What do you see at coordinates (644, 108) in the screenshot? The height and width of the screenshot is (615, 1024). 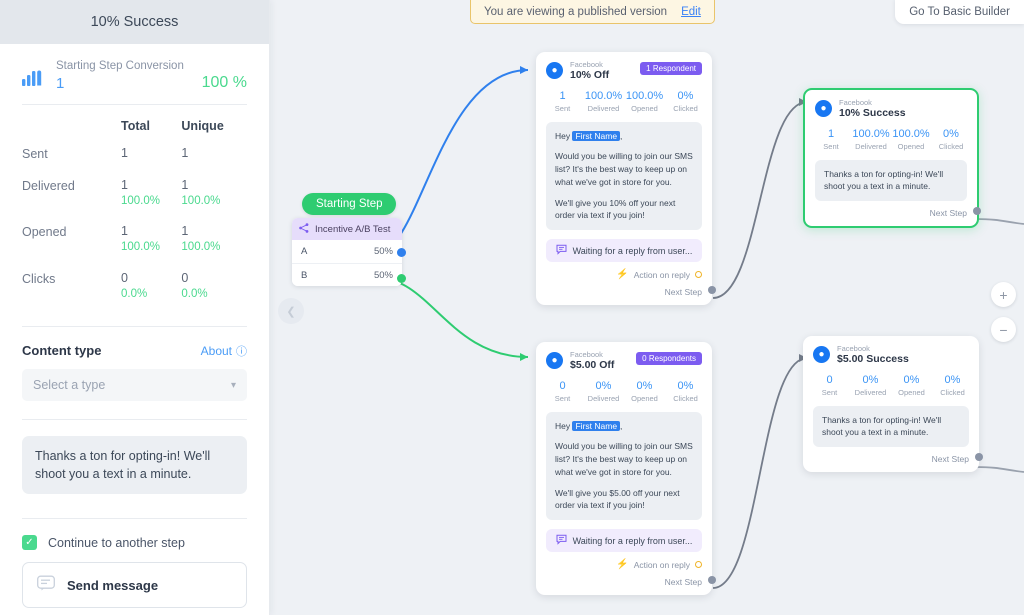 I see `metric-label: Opened` at bounding box center [644, 108].